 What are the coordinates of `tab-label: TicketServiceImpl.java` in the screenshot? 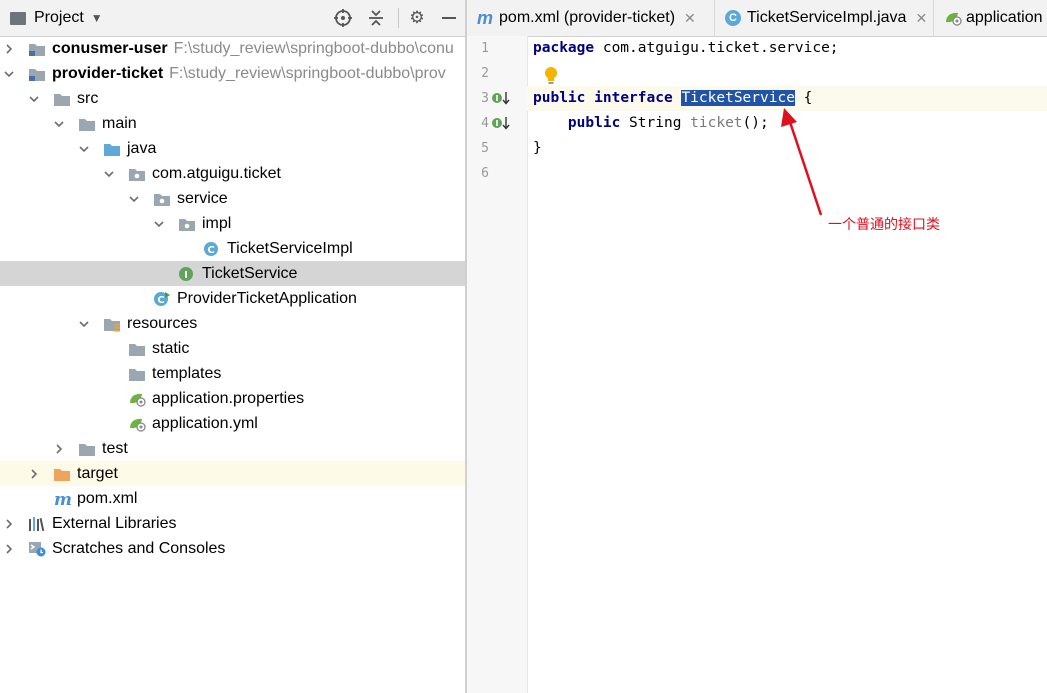 It's located at (827, 17).